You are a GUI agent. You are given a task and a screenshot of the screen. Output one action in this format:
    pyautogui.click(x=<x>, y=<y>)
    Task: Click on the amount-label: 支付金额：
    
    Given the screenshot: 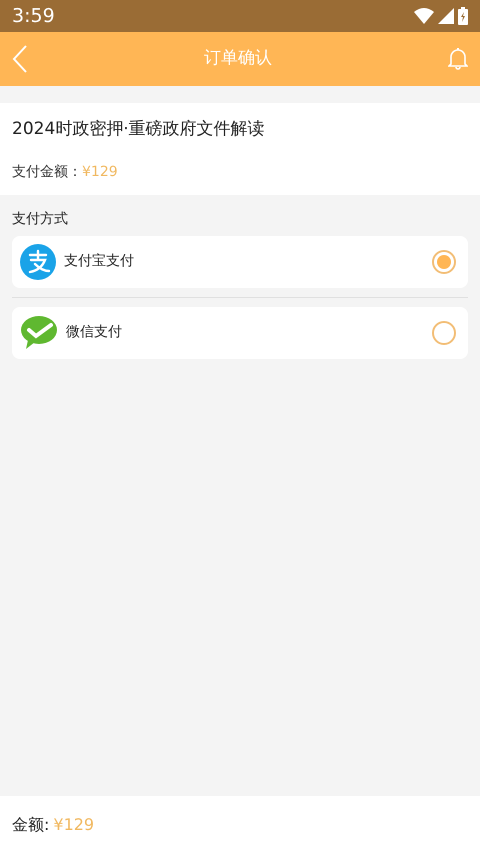 What is the action you would take?
    pyautogui.click(x=47, y=172)
    